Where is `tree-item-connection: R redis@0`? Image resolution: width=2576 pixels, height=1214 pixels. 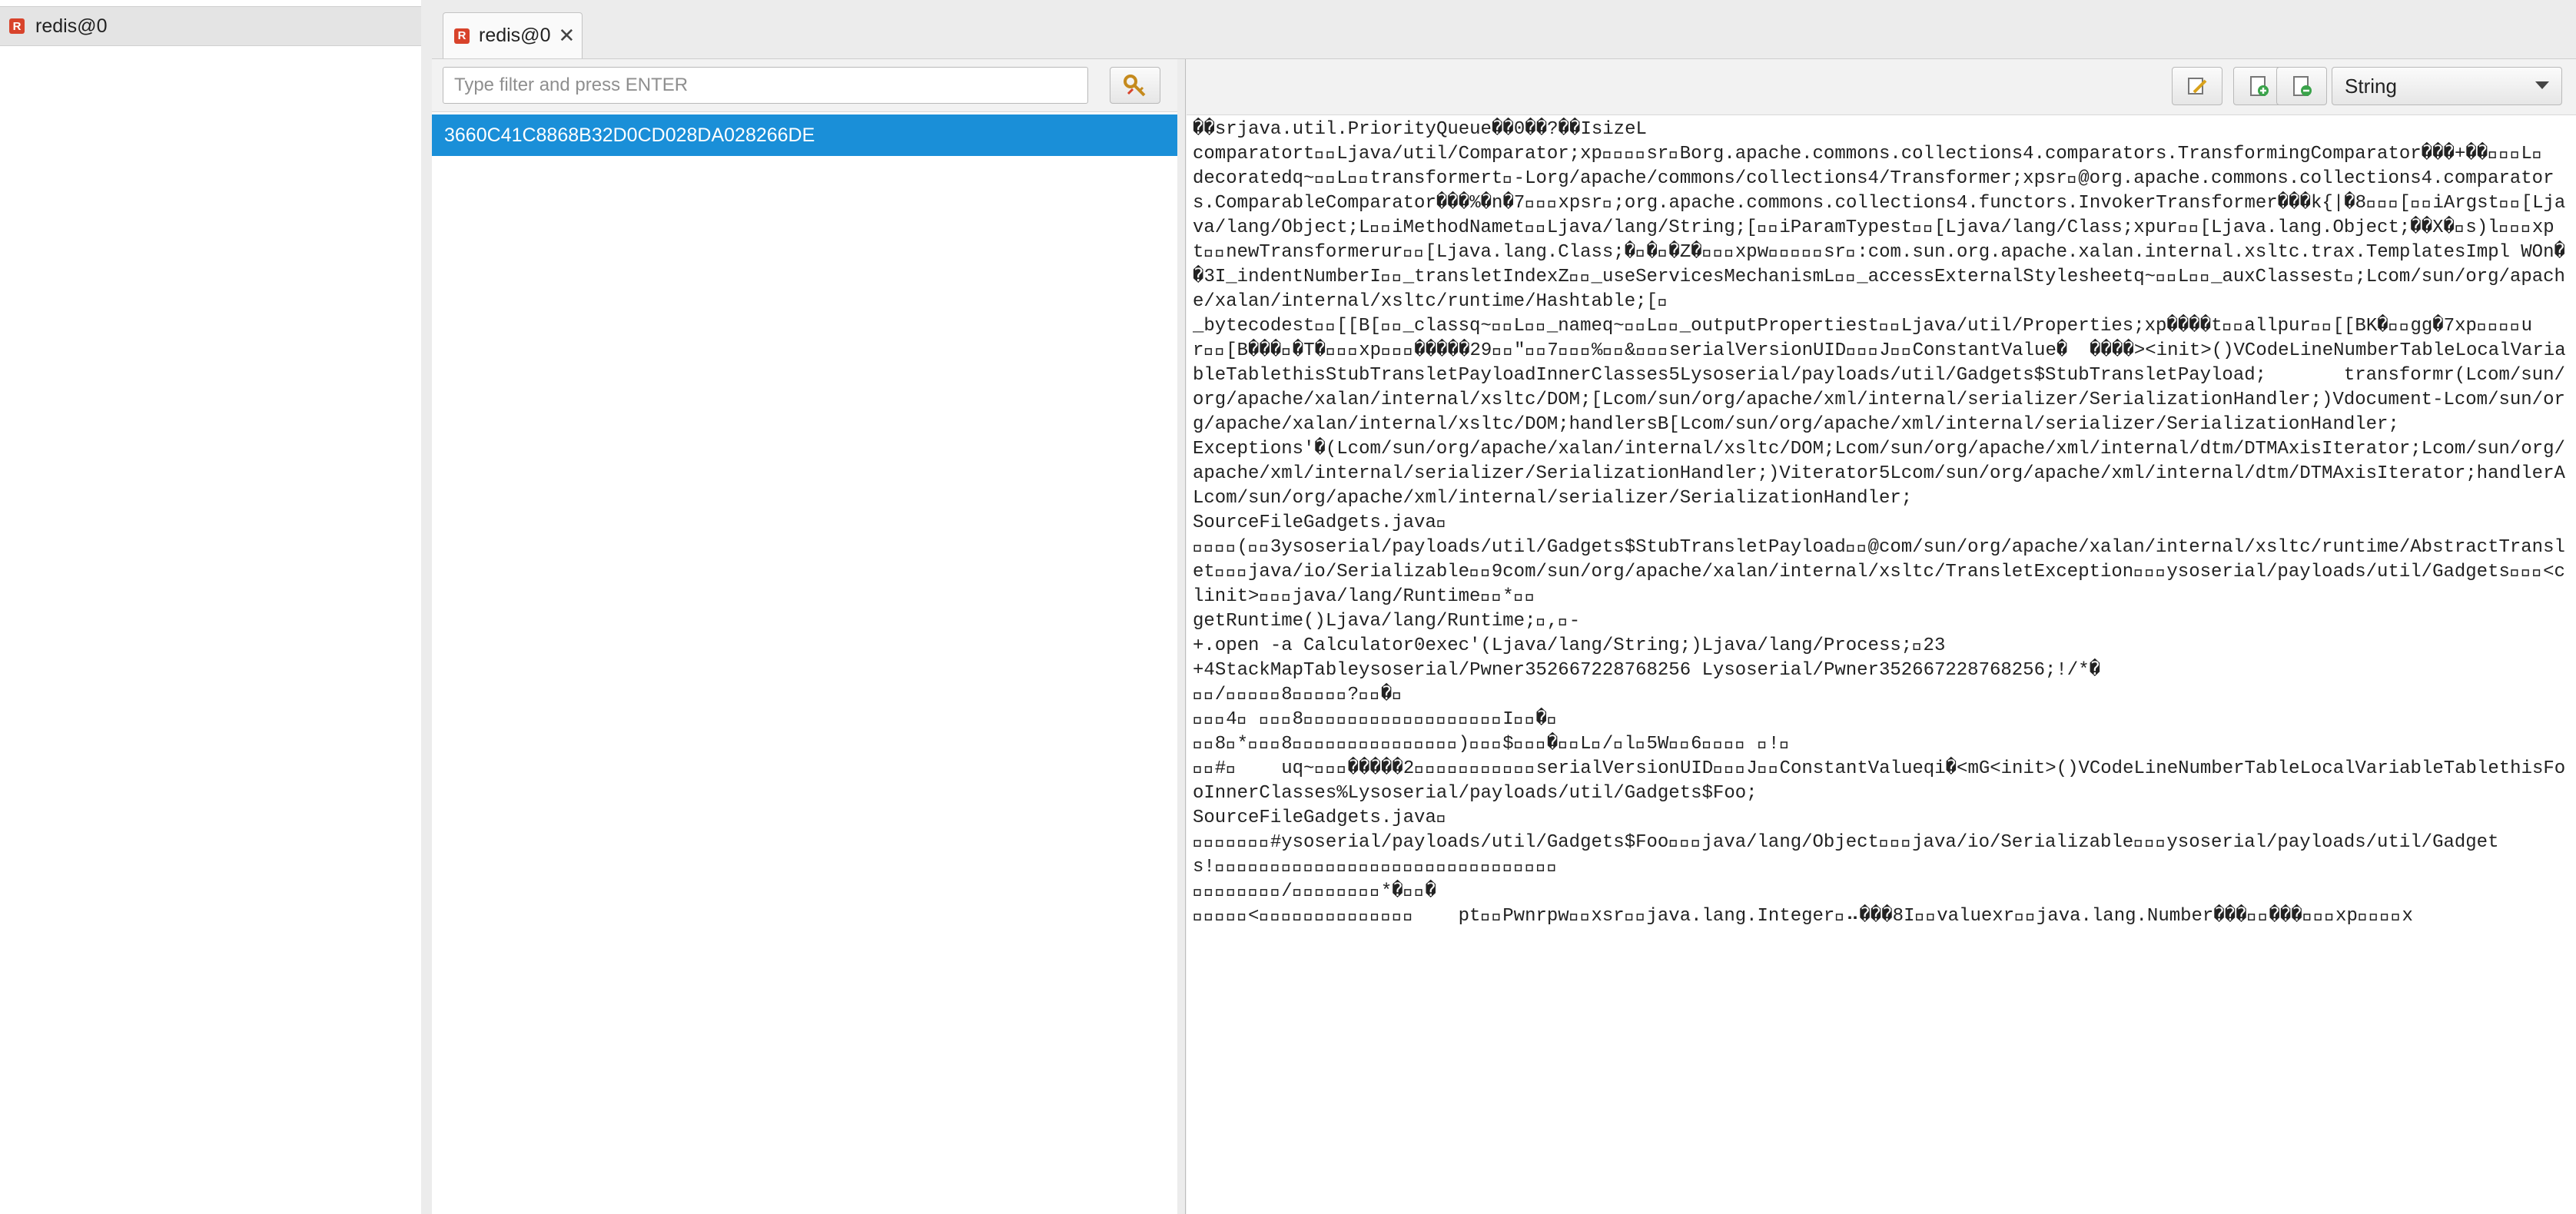
tree-item-connection: R redis@0 is located at coordinates (210, 26).